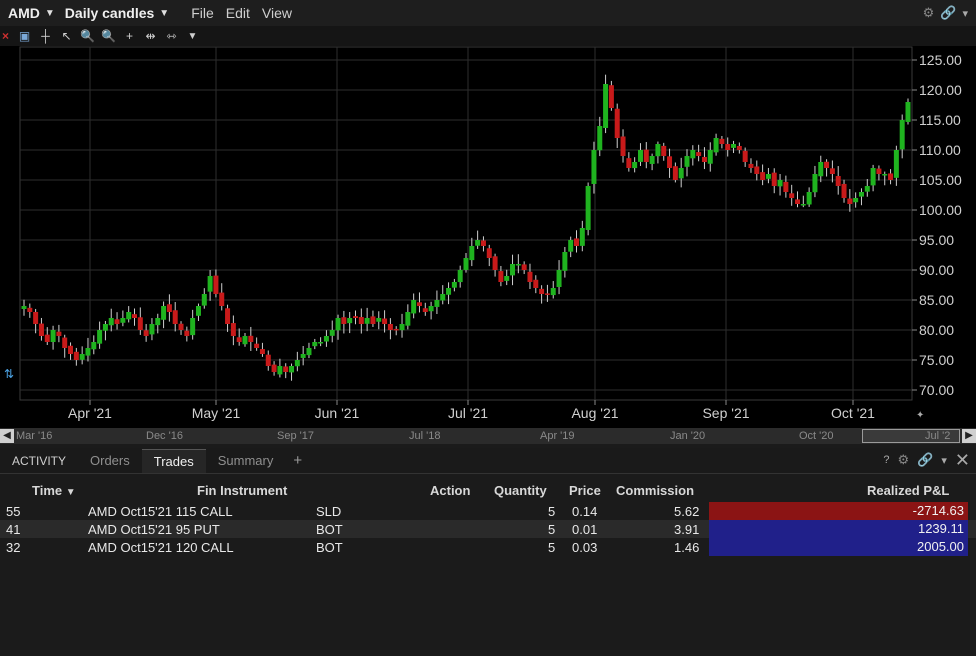 This screenshot has width=976, height=656. I want to click on crosshair-icon: +, so click(129, 36).